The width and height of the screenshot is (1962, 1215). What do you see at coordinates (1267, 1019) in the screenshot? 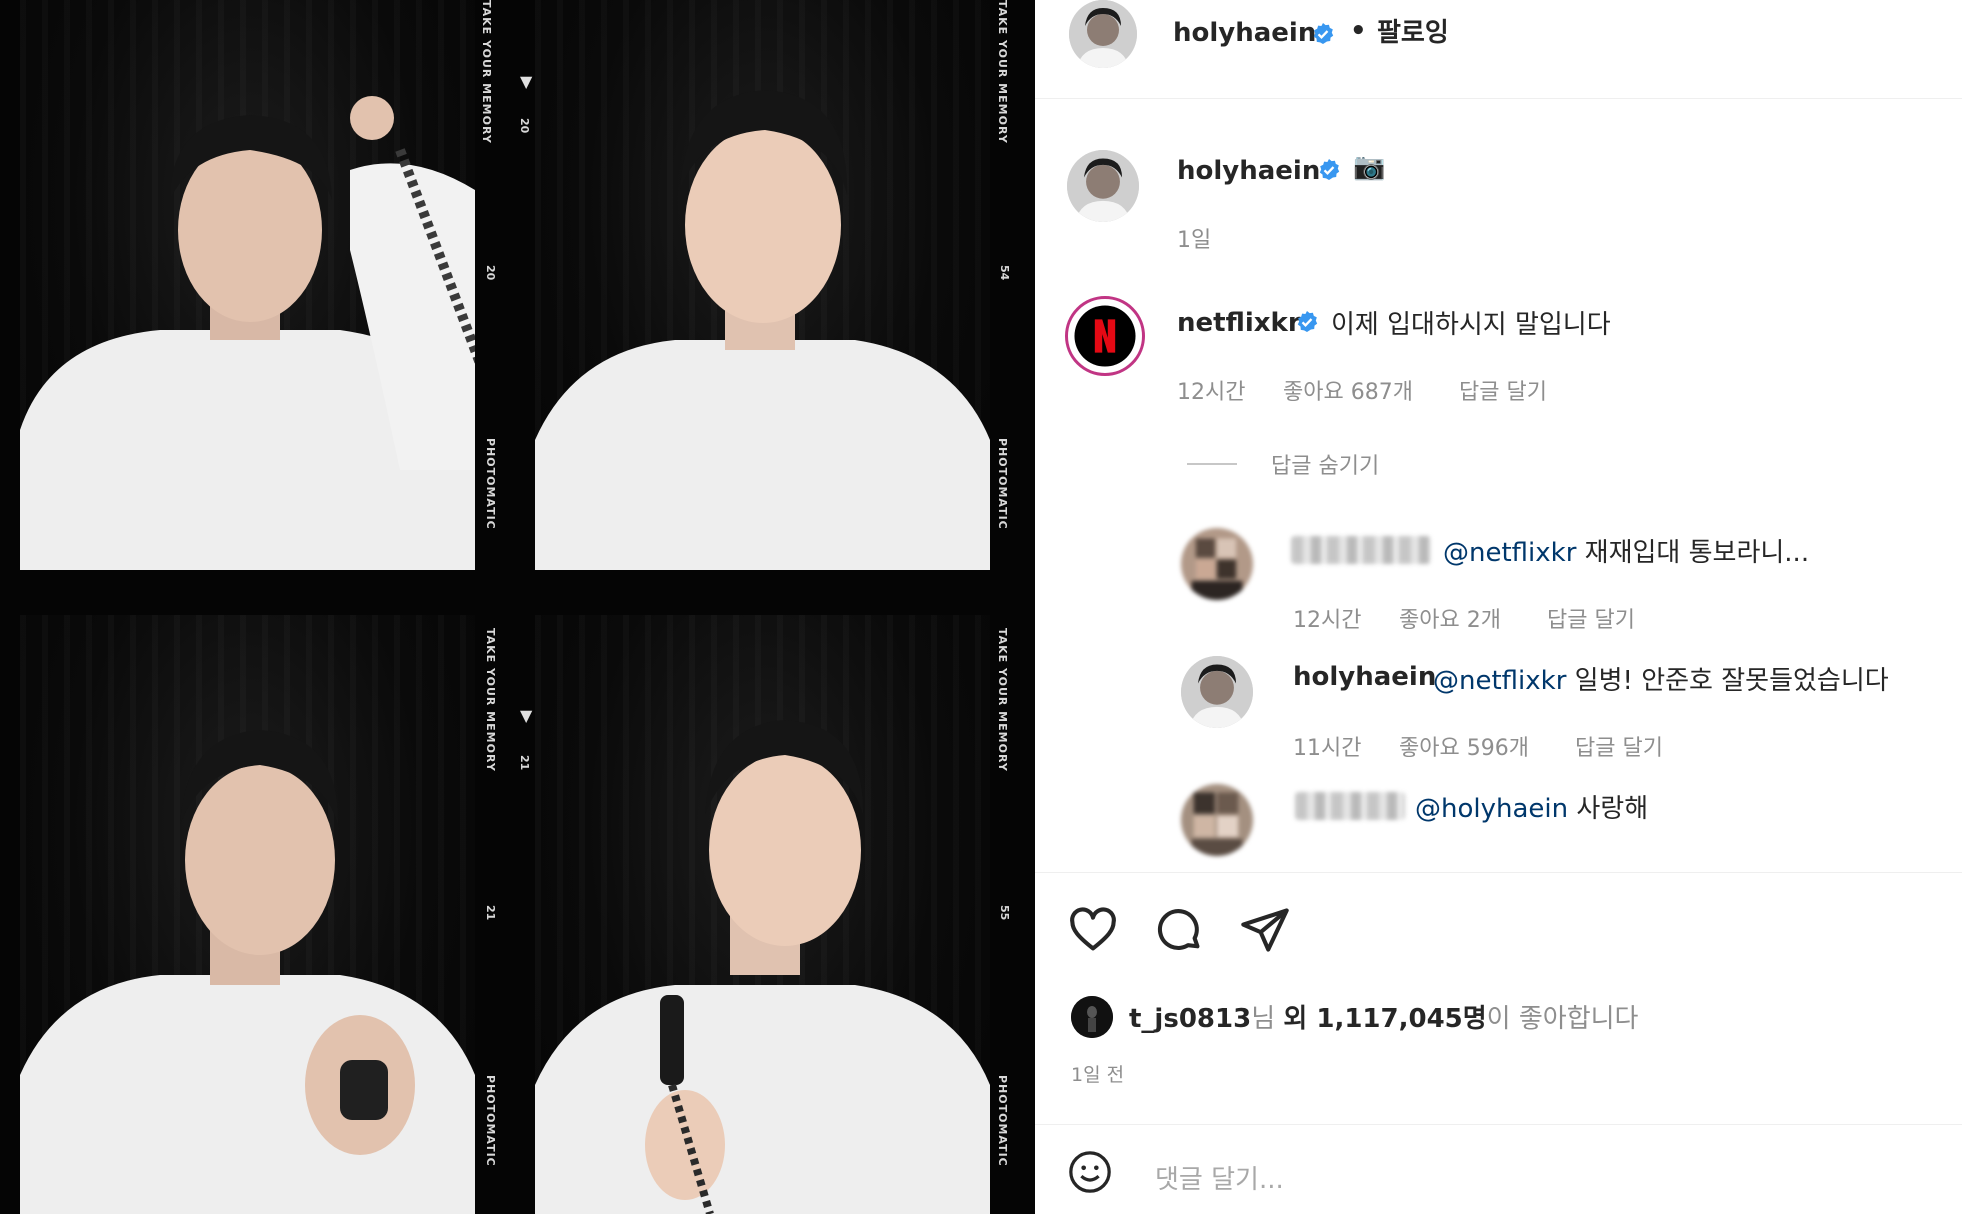
I see `likes-suffix: 님` at bounding box center [1267, 1019].